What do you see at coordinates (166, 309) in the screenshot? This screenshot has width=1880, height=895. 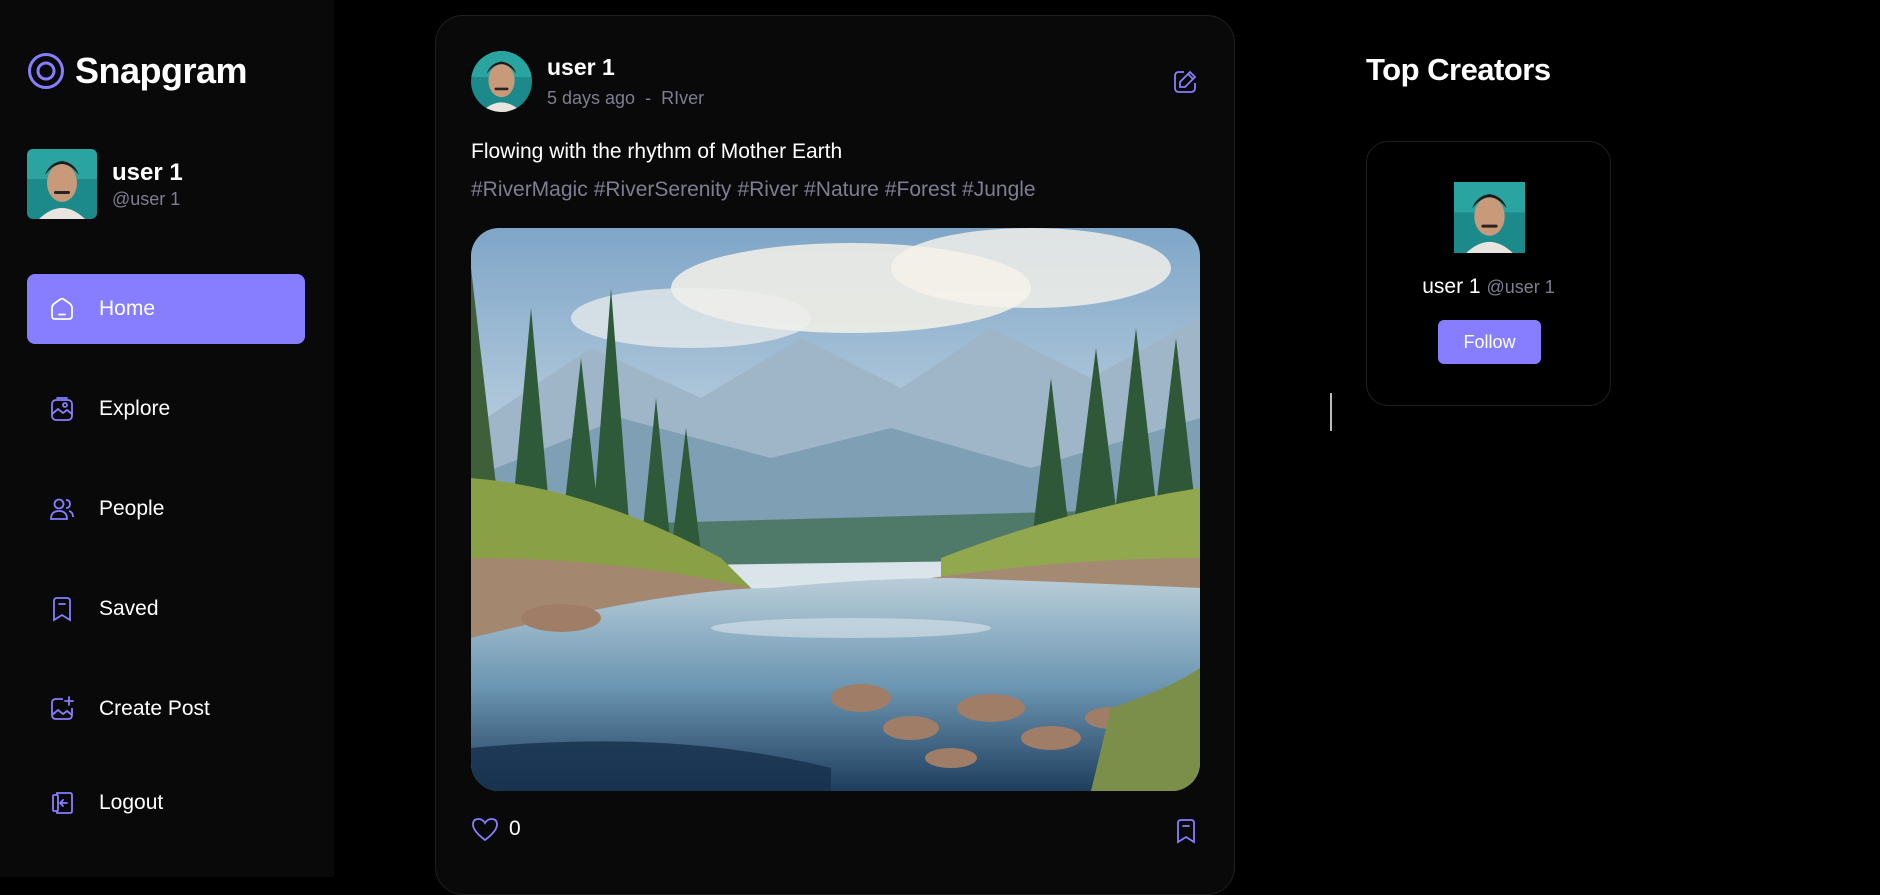 I see `nav-item-home: Home` at bounding box center [166, 309].